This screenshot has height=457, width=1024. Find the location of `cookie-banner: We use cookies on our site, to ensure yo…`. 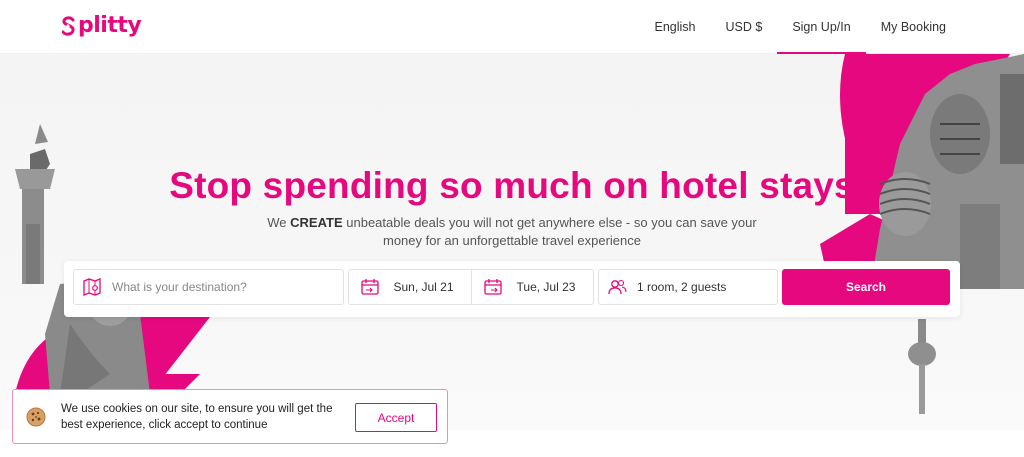

cookie-banner: We use cookies on our site, to ensure yo… is located at coordinates (230, 416).